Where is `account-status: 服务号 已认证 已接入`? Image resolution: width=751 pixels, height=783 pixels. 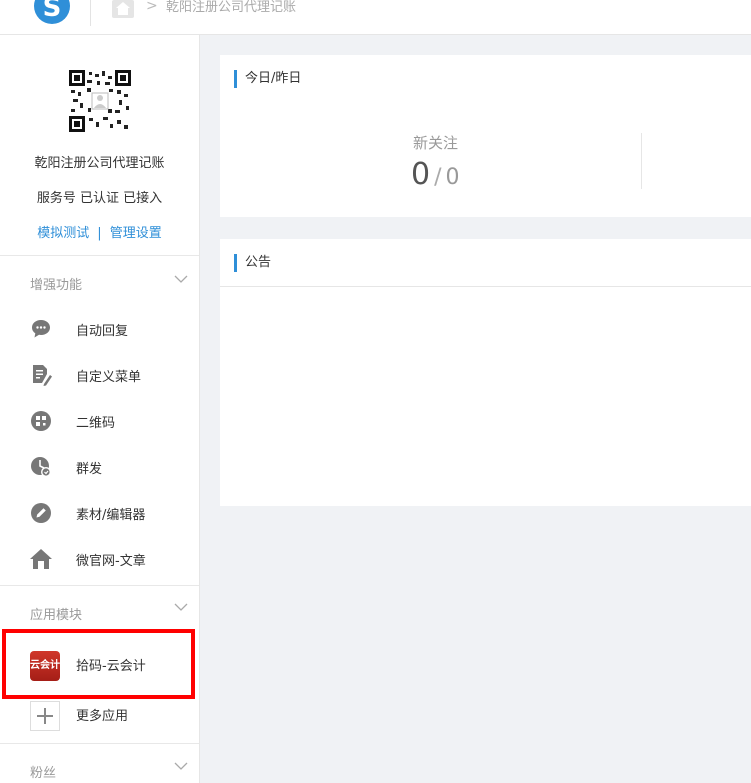 account-status: 服务号 已认证 已接入 is located at coordinates (99, 198).